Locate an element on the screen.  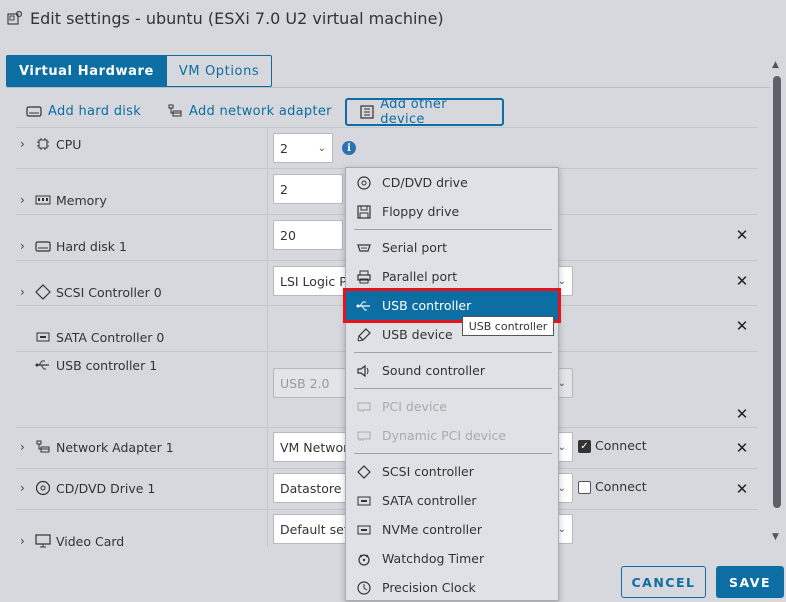
cddvd-row-label: › CD/DVD Drive 1 is located at coordinates (87, 488).